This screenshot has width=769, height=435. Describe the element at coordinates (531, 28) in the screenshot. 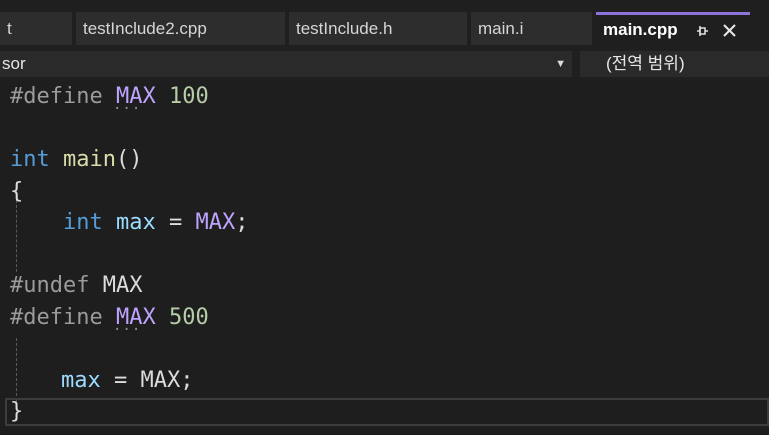

I see `tab-main-i: main.i` at that location.